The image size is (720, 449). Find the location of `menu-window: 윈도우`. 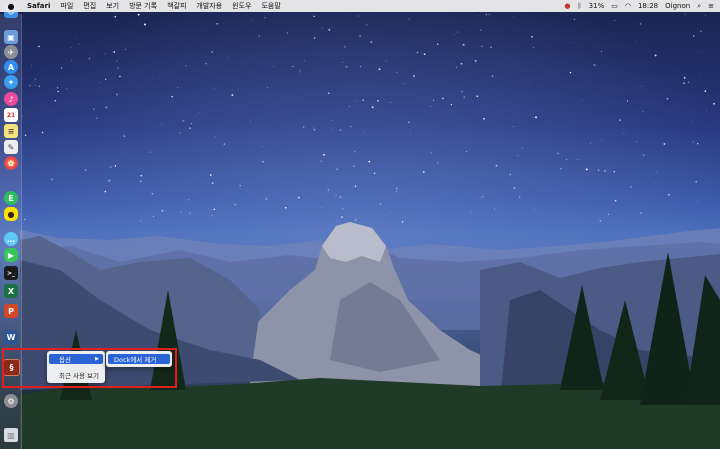

menu-window: 윈도우 is located at coordinates (241, 6).